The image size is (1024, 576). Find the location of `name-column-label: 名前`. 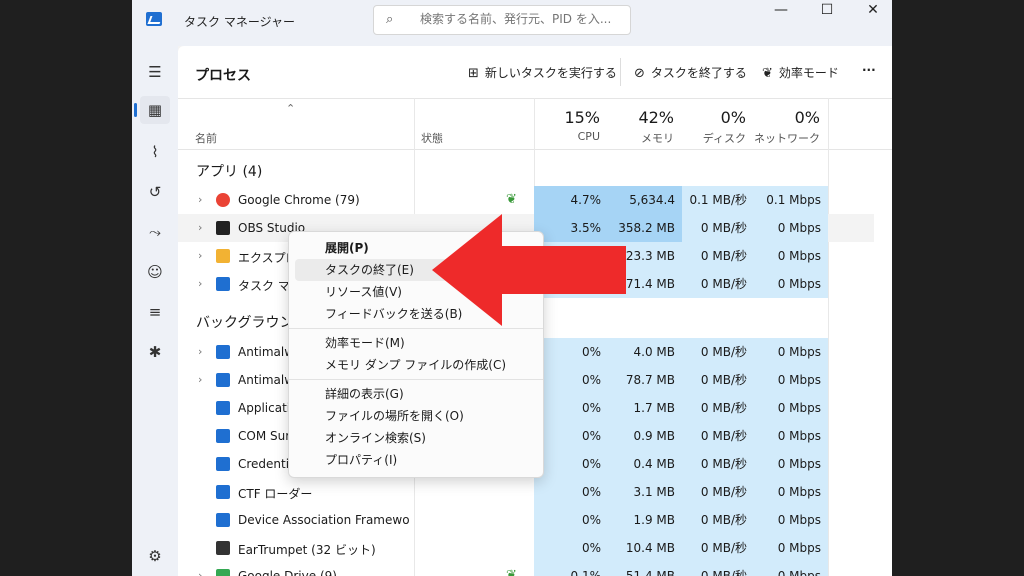

name-column-label: 名前 is located at coordinates (206, 138).